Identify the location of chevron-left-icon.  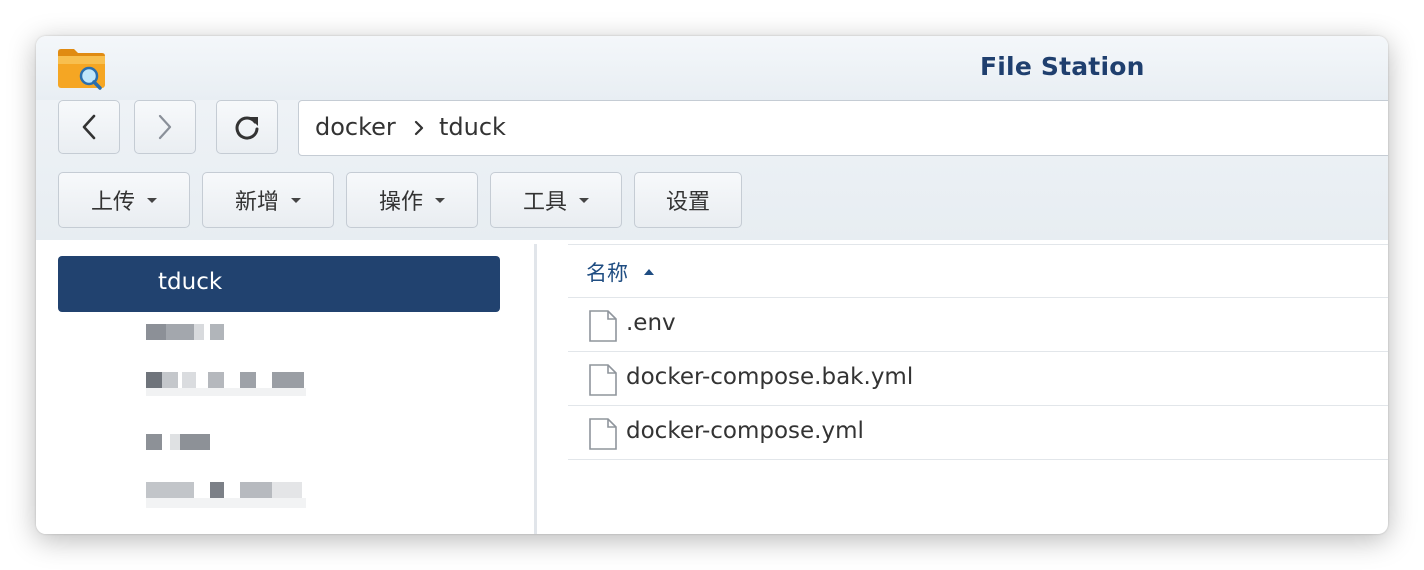
(89, 127).